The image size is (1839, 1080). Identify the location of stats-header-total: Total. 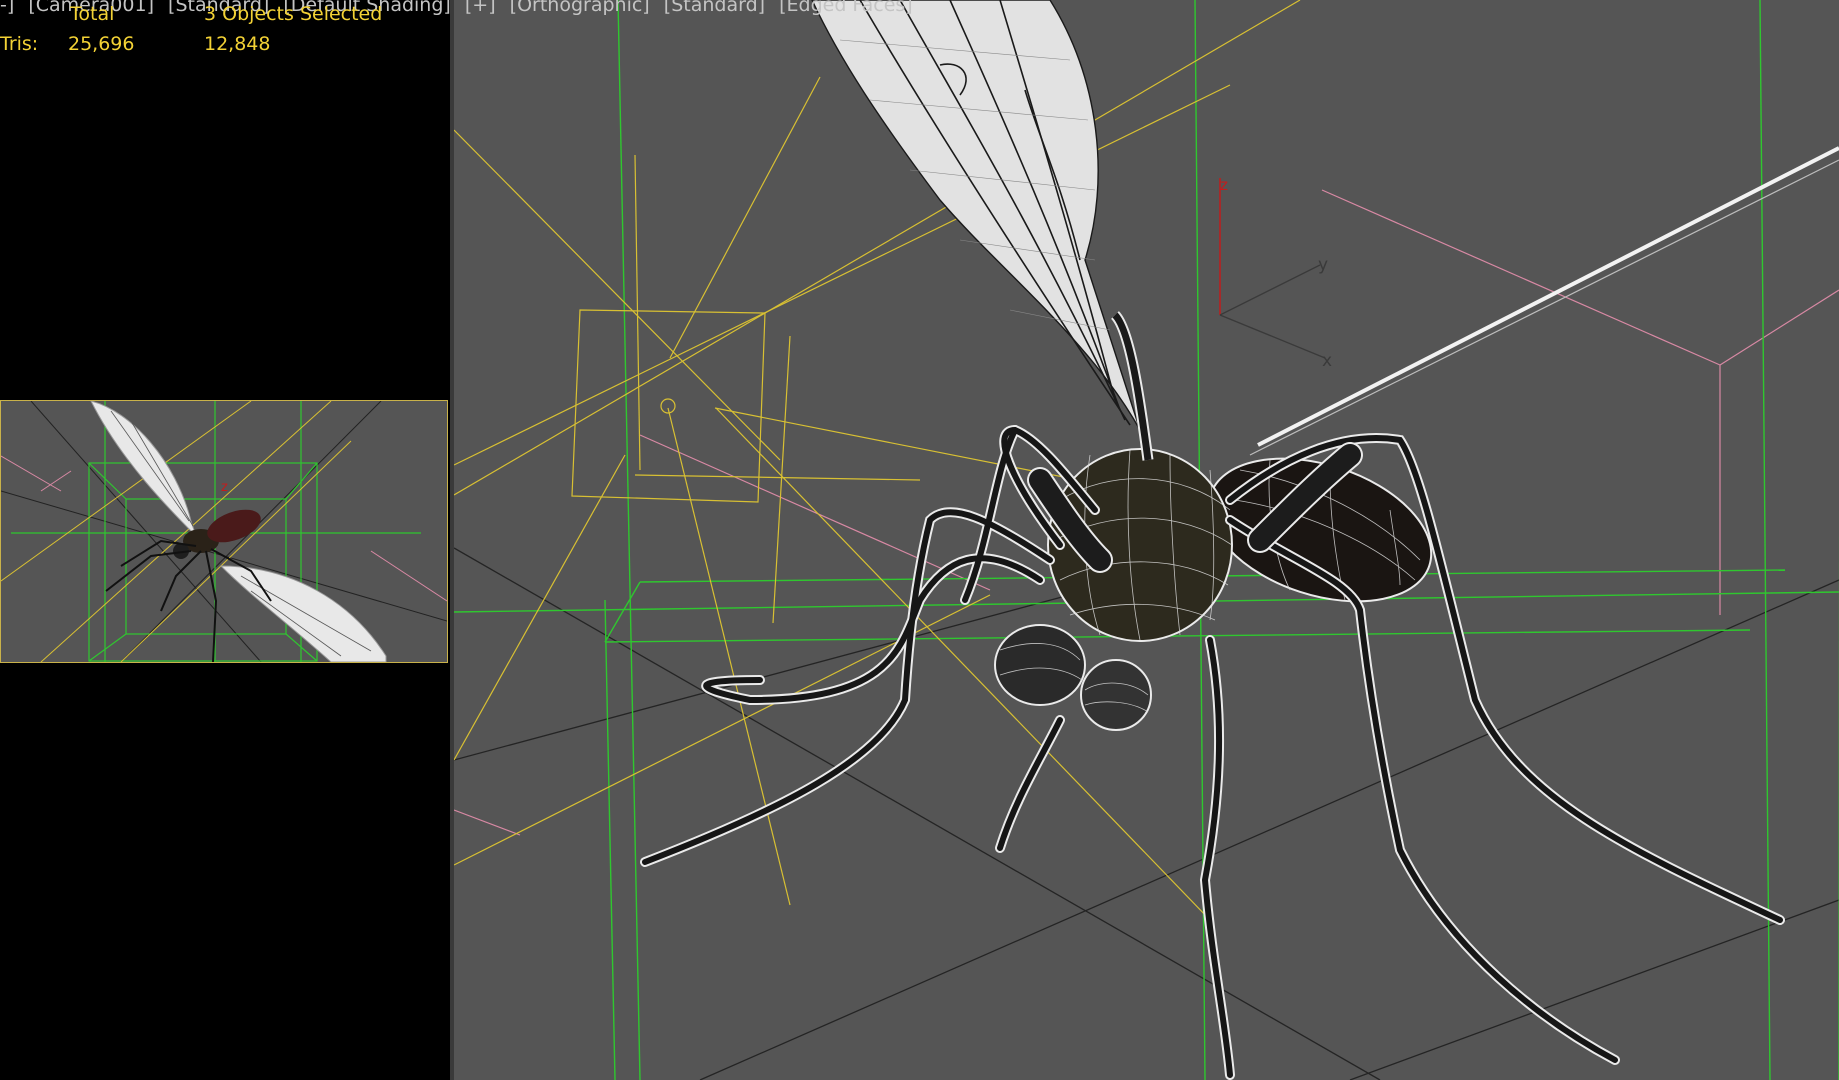
(92, 14).